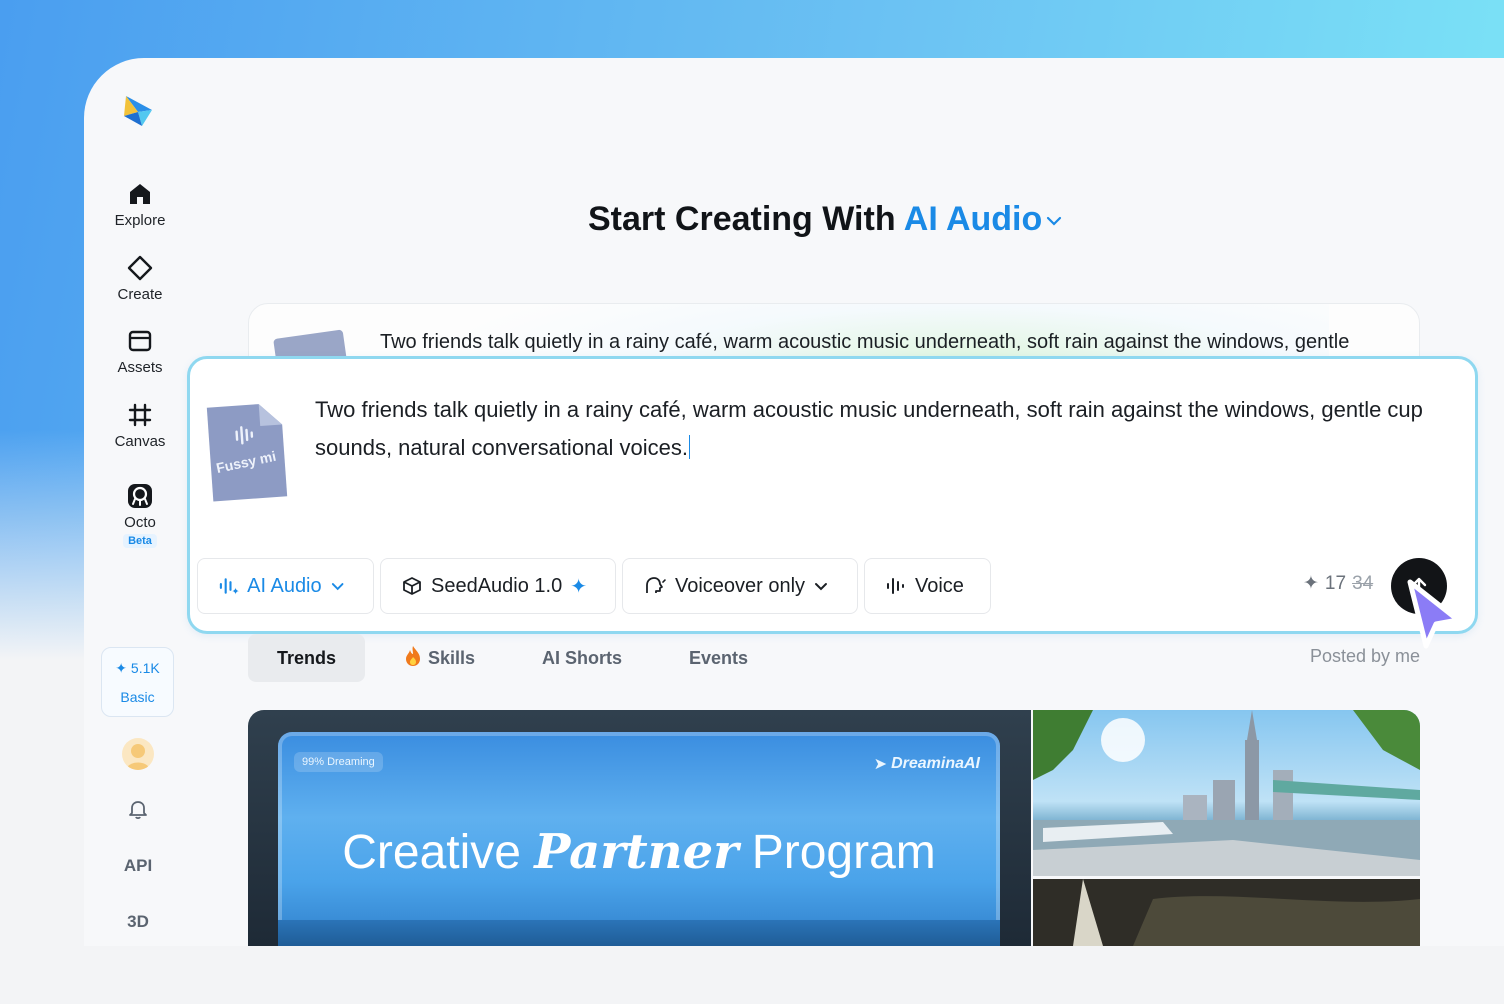 The image size is (1504, 1004). I want to click on beta-badge: Beta, so click(140, 541).